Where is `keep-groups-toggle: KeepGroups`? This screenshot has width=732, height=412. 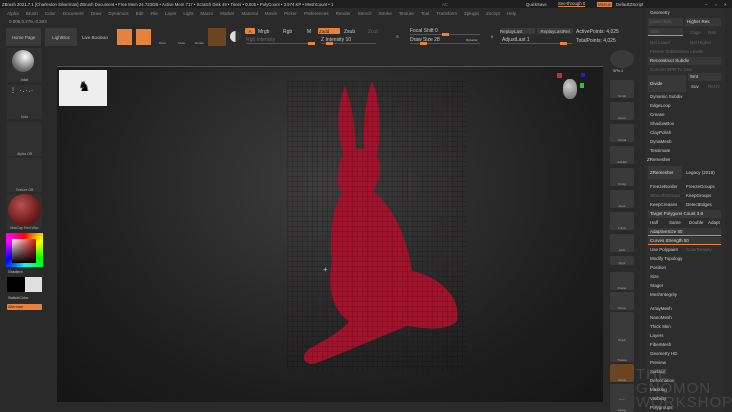
keep-groups-toggle: KeepGroups is located at coordinates (698, 195).